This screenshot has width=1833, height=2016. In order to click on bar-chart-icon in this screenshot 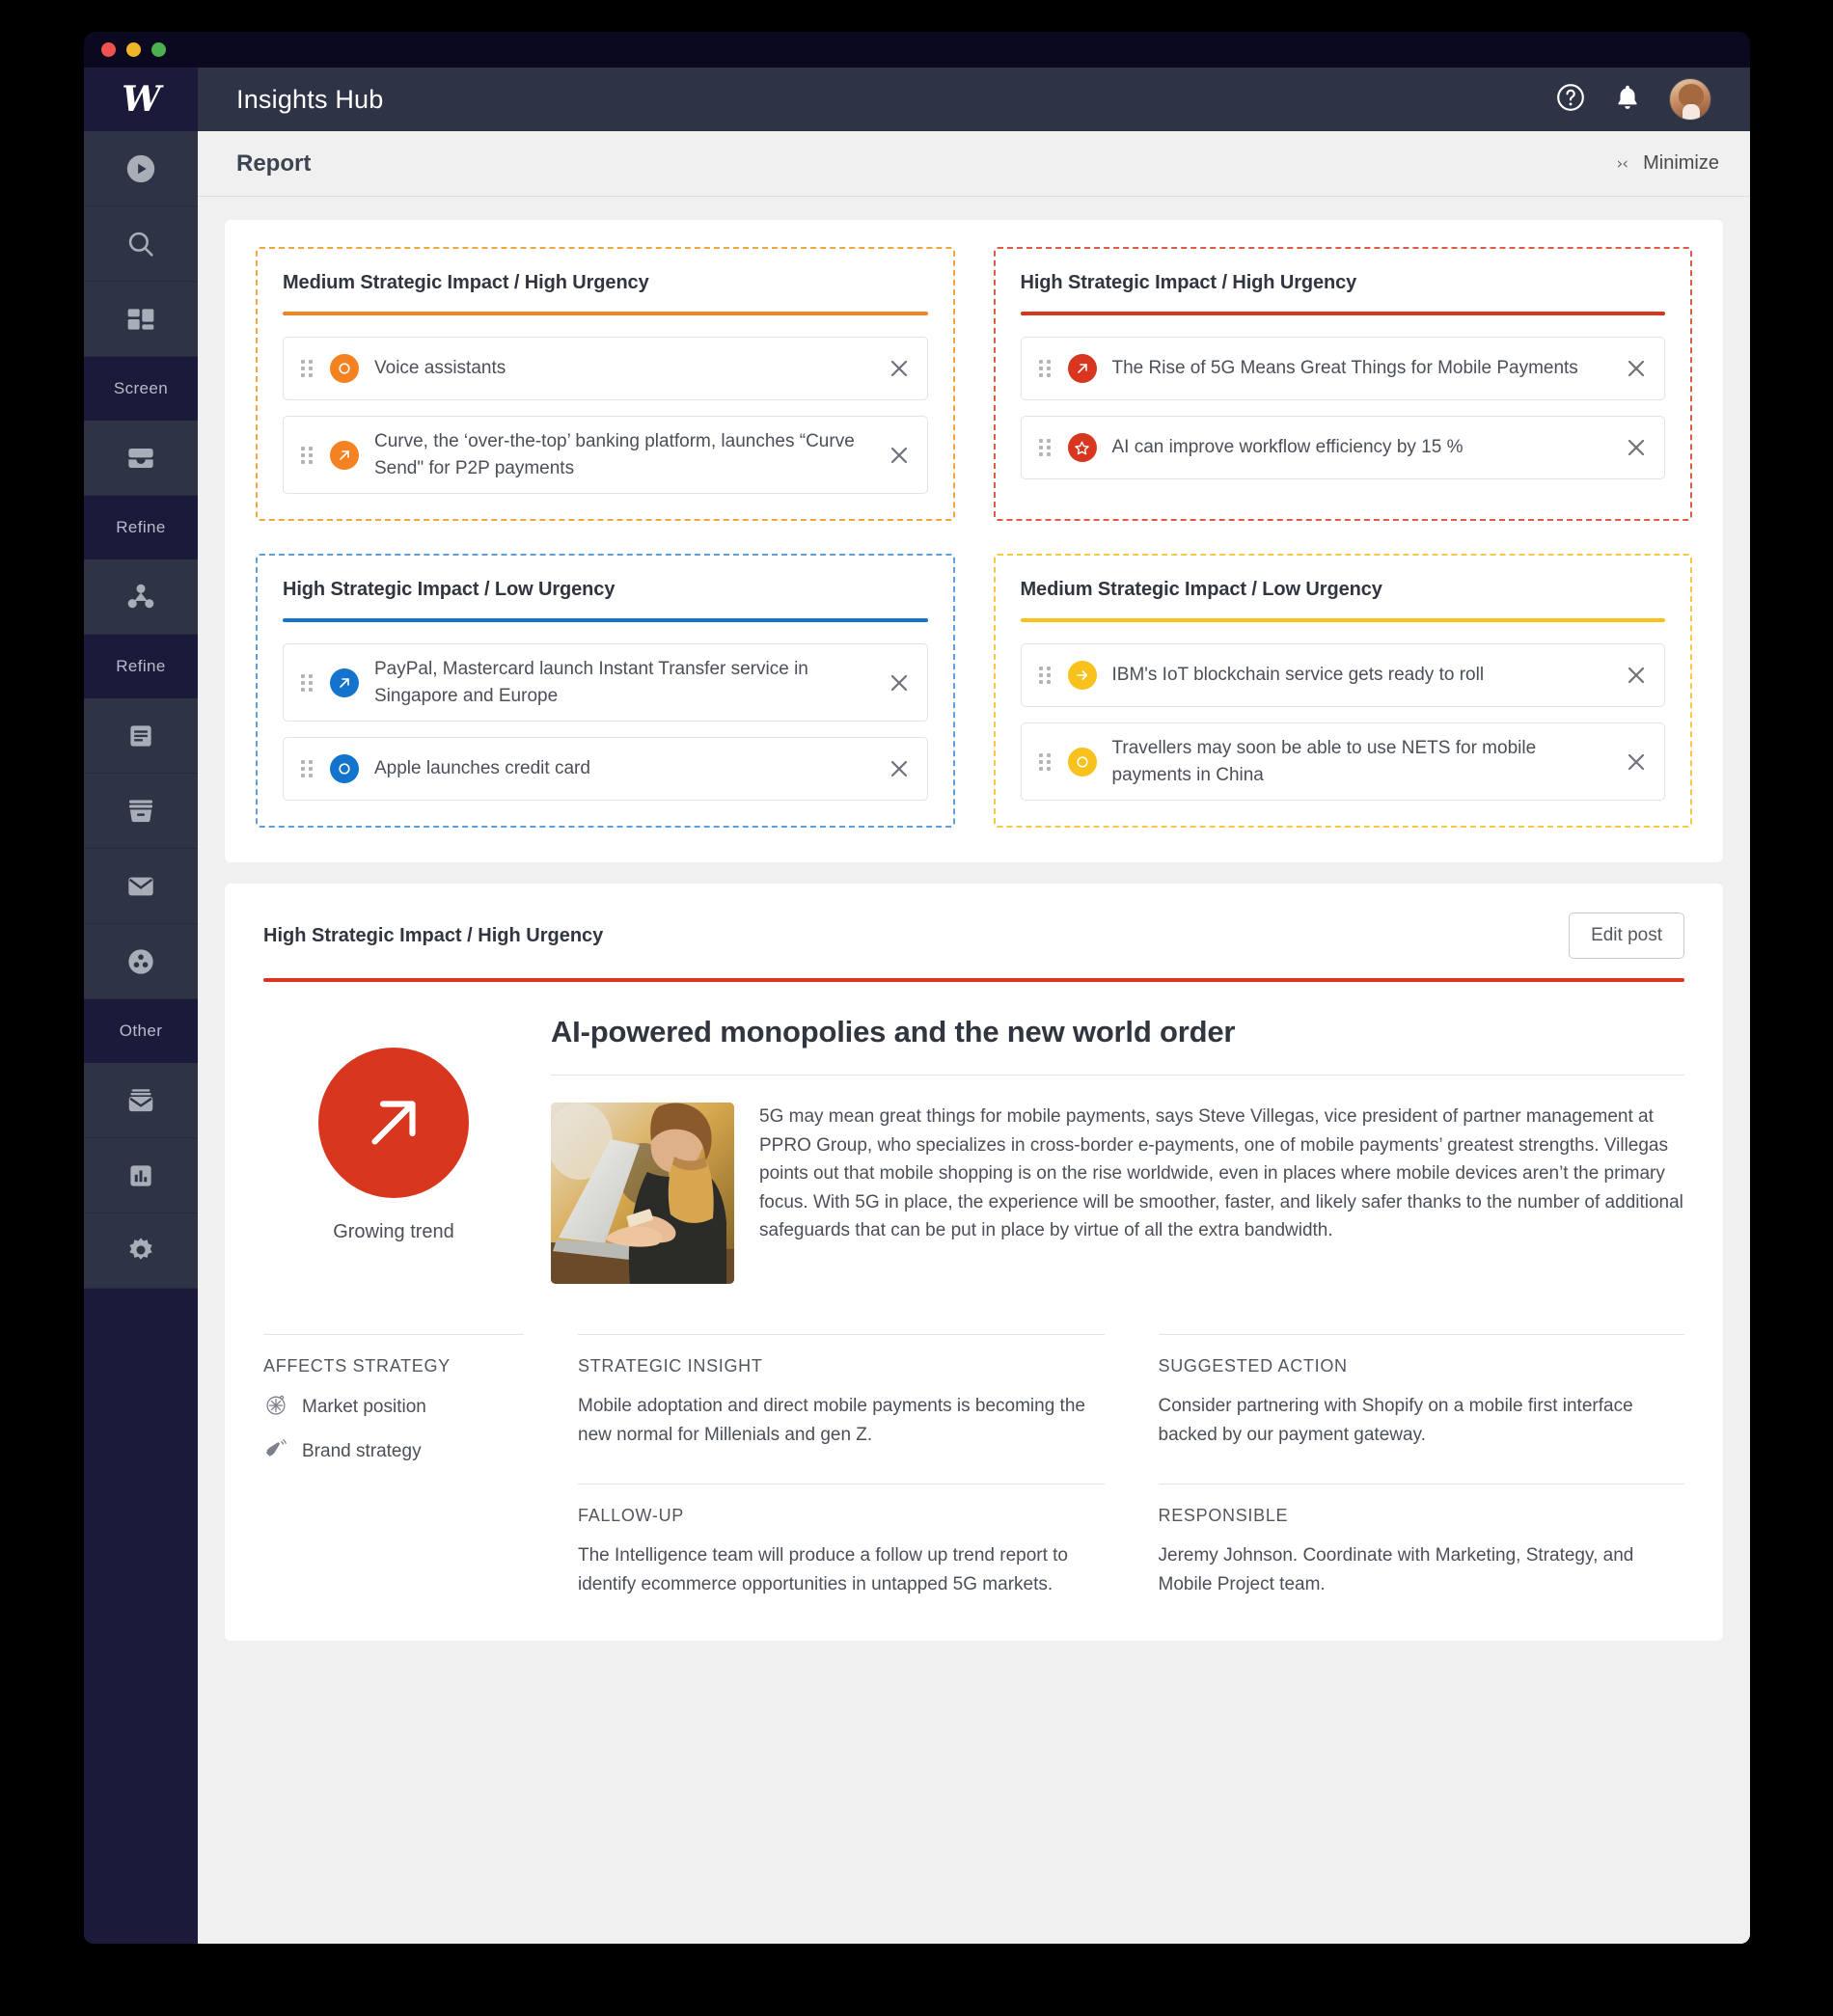, I will do `click(140, 1175)`.